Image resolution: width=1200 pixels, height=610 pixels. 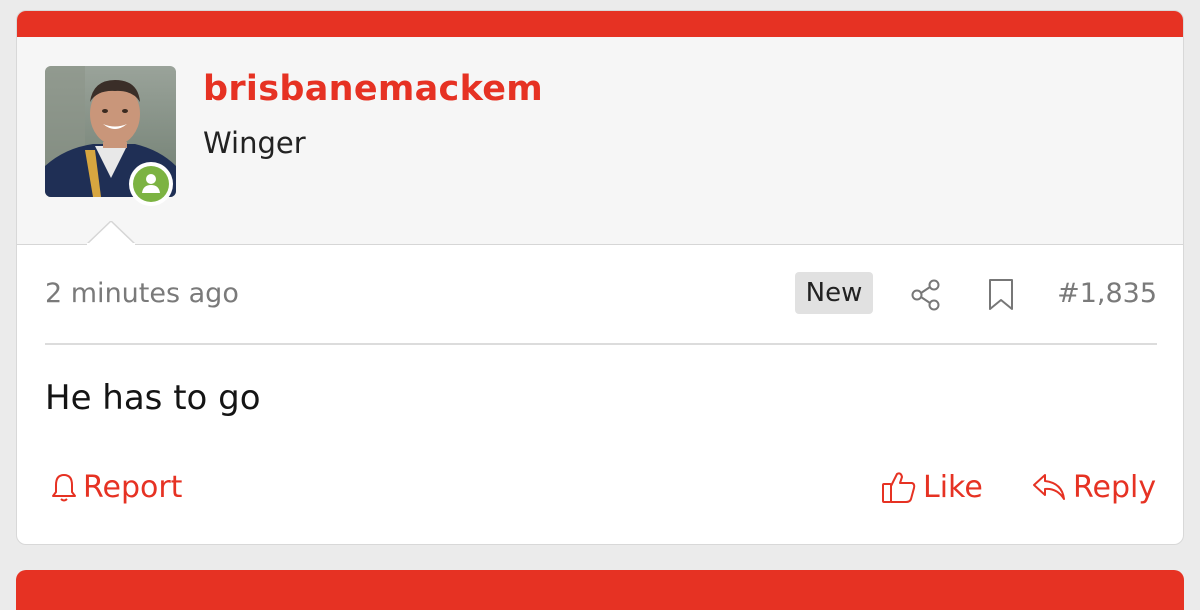 What do you see at coordinates (133, 487) in the screenshot?
I see `report-label: Report` at bounding box center [133, 487].